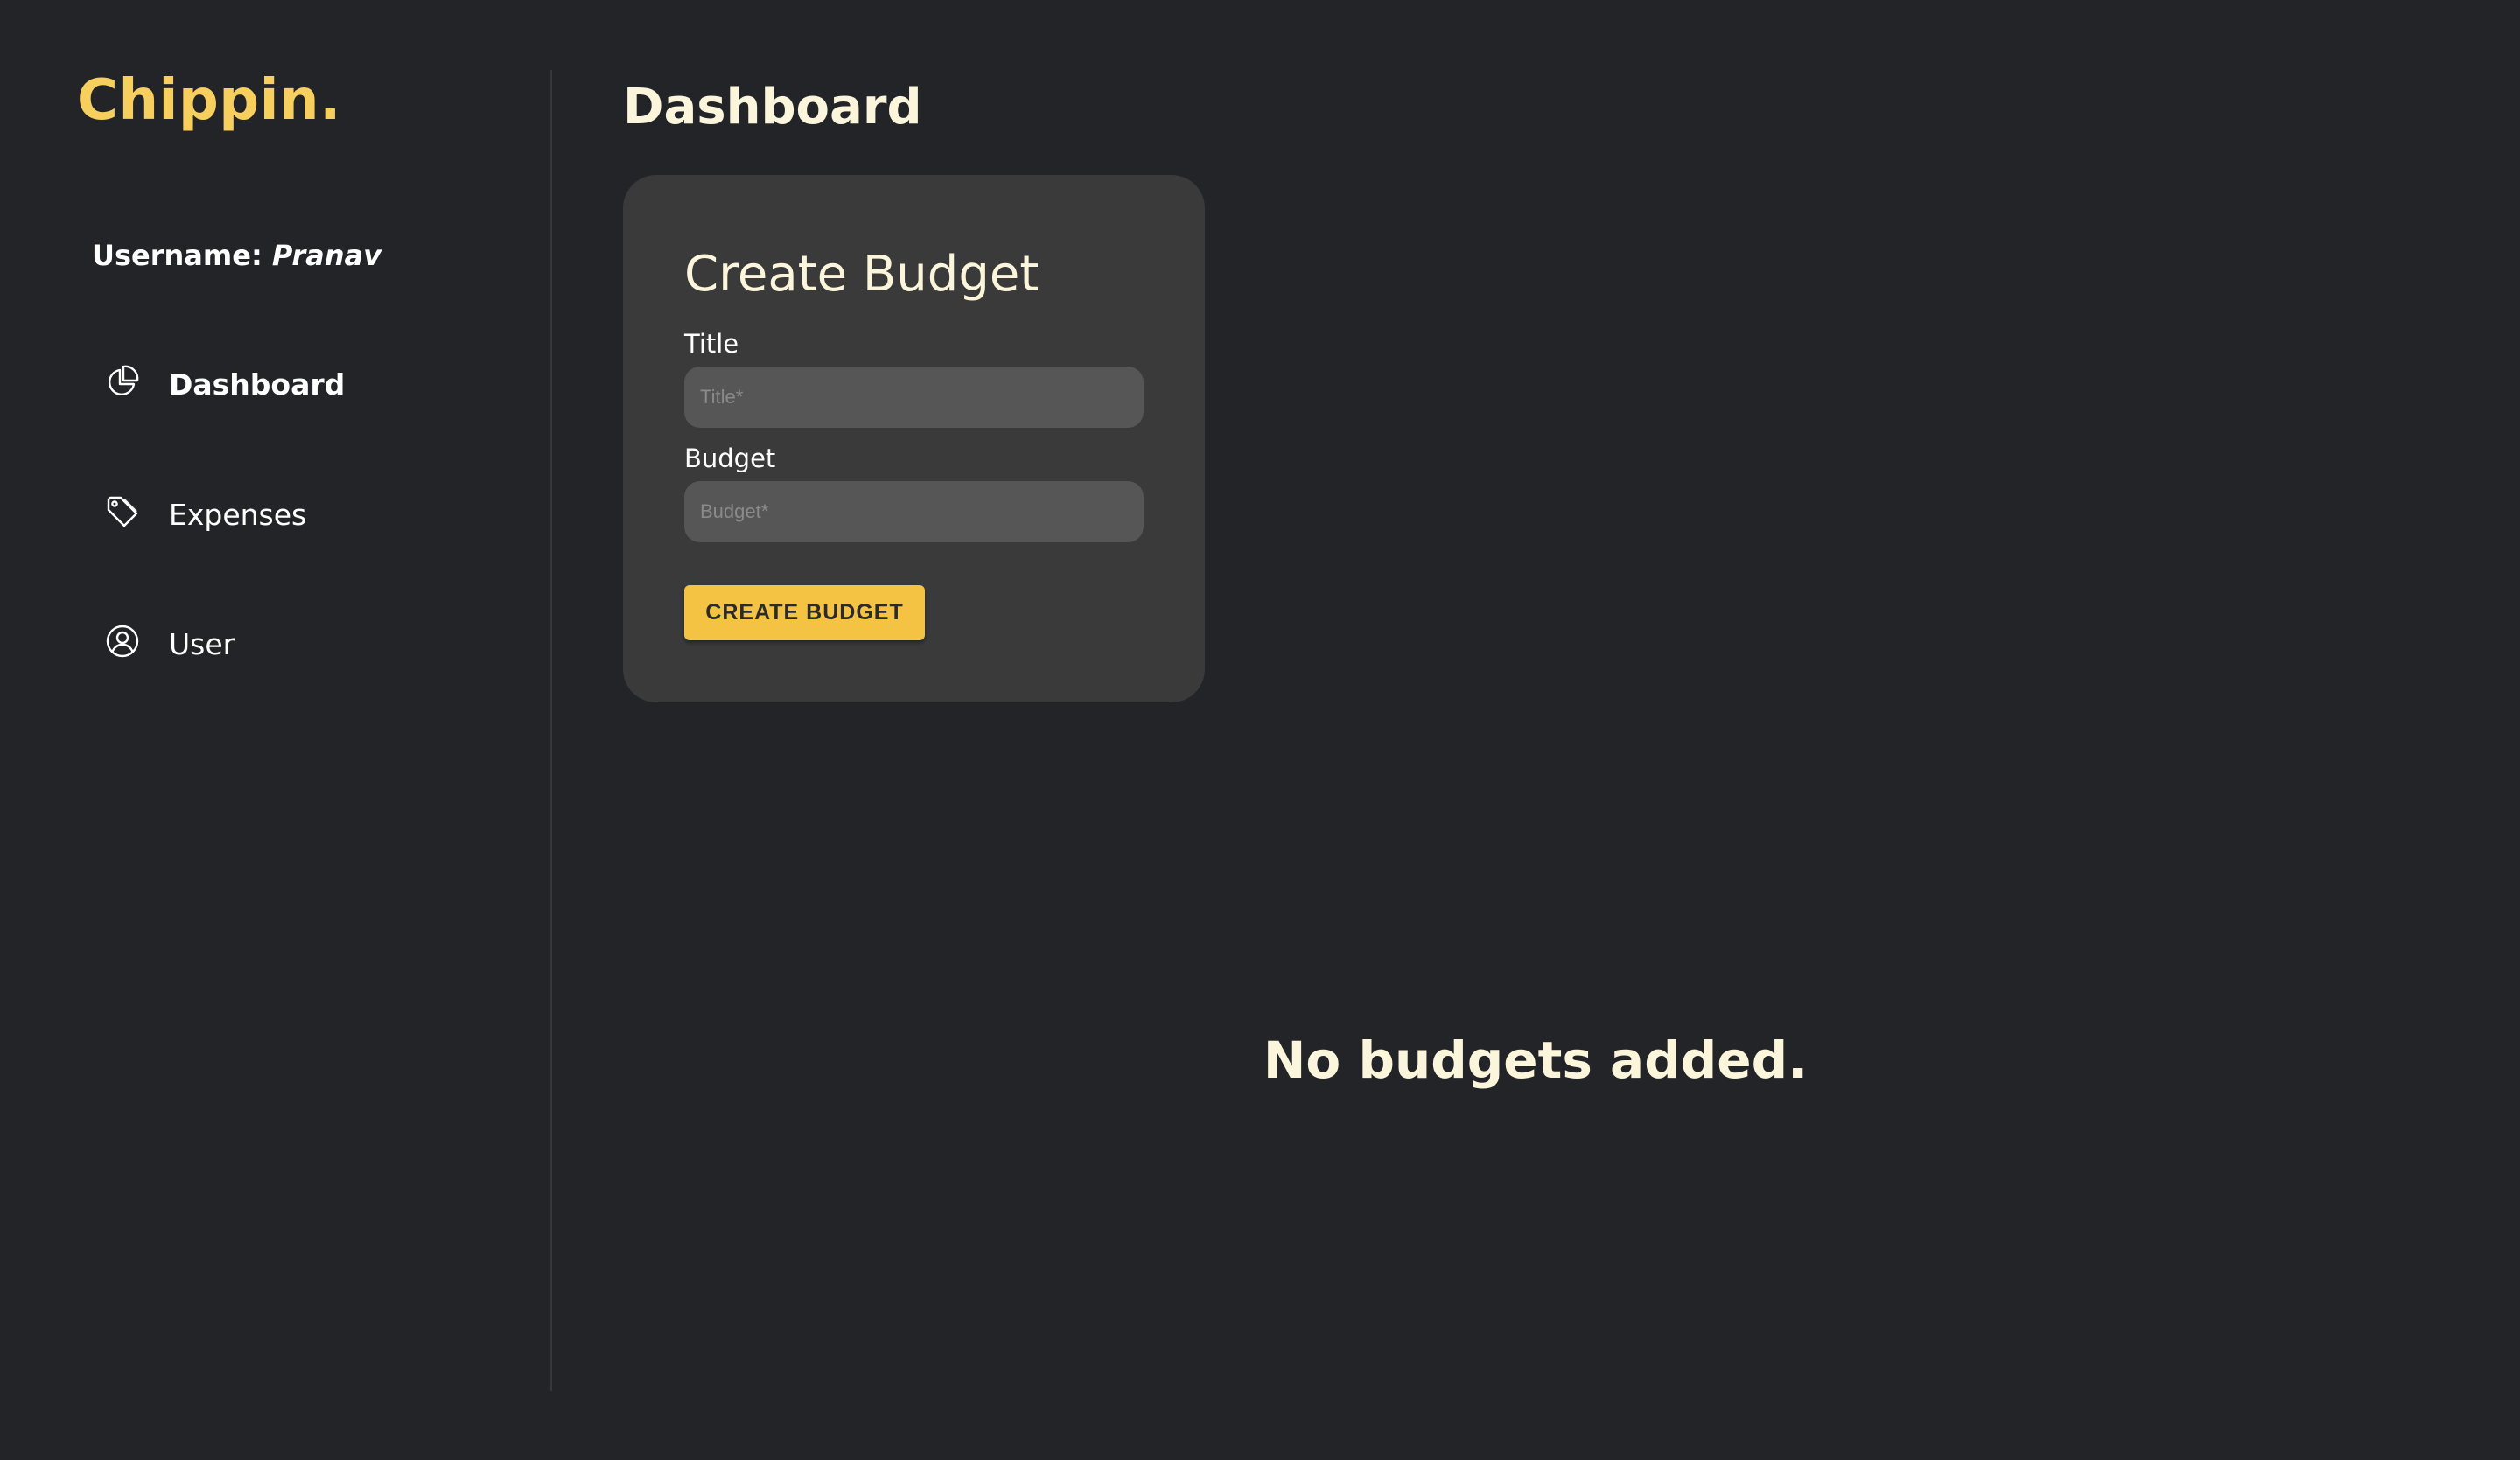 This screenshot has width=2520, height=1460. What do you see at coordinates (209, 101) in the screenshot?
I see `app-logo: Chippin.` at bounding box center [209, 101].